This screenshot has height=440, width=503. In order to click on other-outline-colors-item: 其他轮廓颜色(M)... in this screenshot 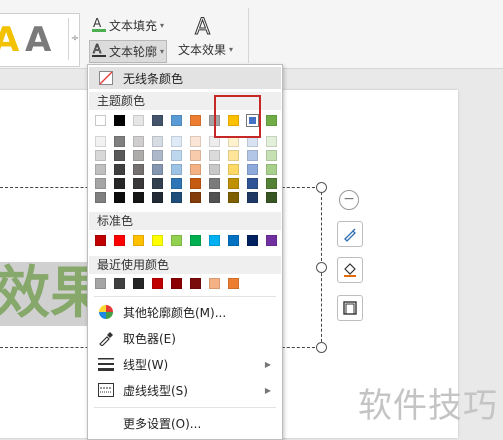, I will do `click(185, 312)`.